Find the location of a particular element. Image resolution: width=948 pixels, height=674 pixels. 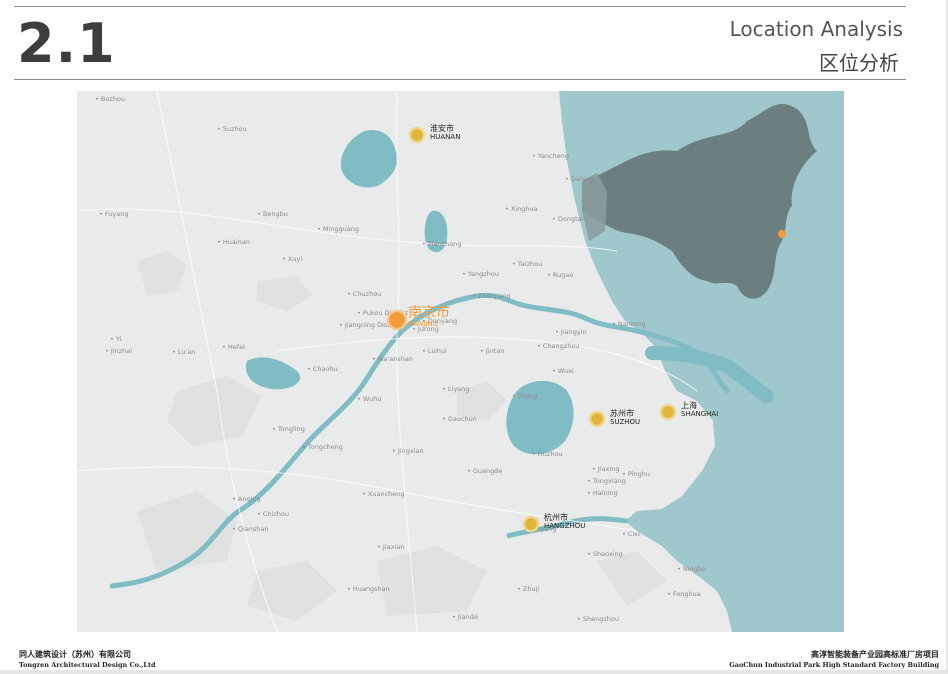

map-label: • Jiaxian is located at coordinates (390, 547).